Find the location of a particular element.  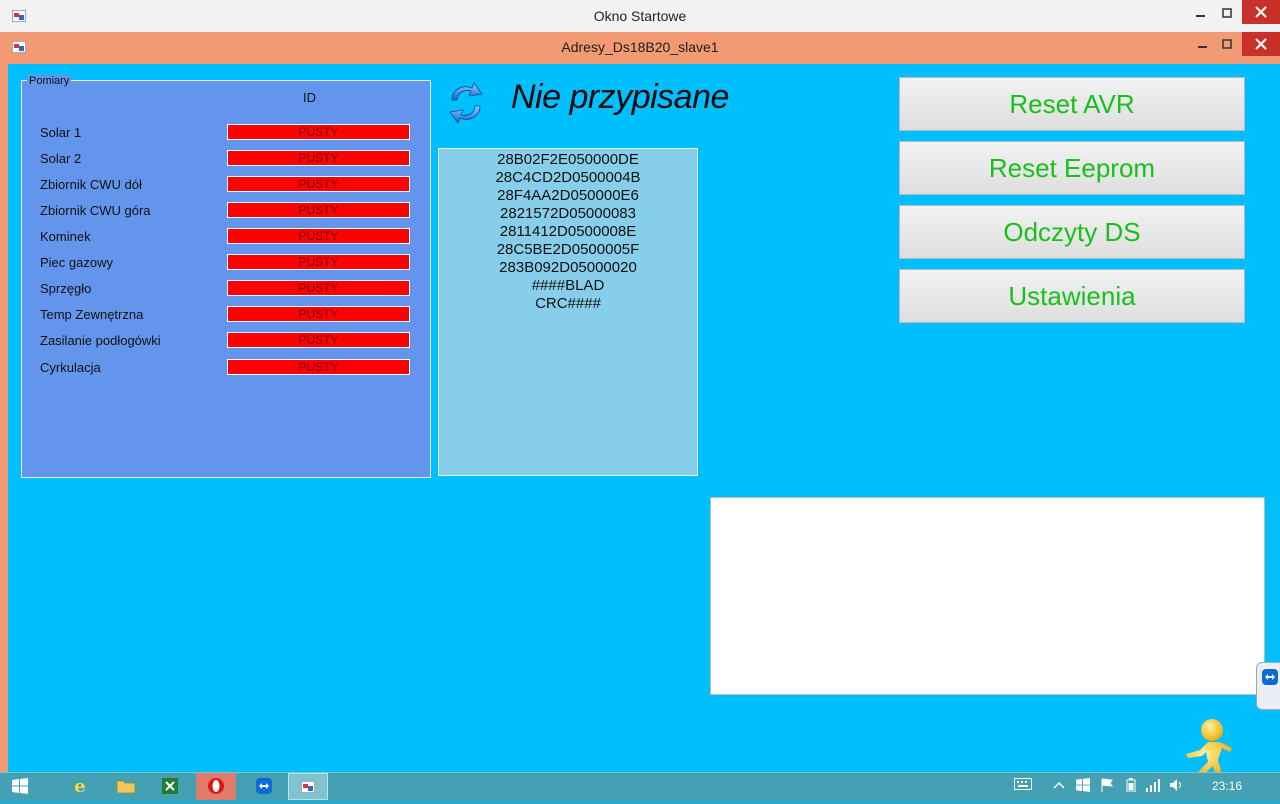

close-button is located at coordinates (1261, 12).